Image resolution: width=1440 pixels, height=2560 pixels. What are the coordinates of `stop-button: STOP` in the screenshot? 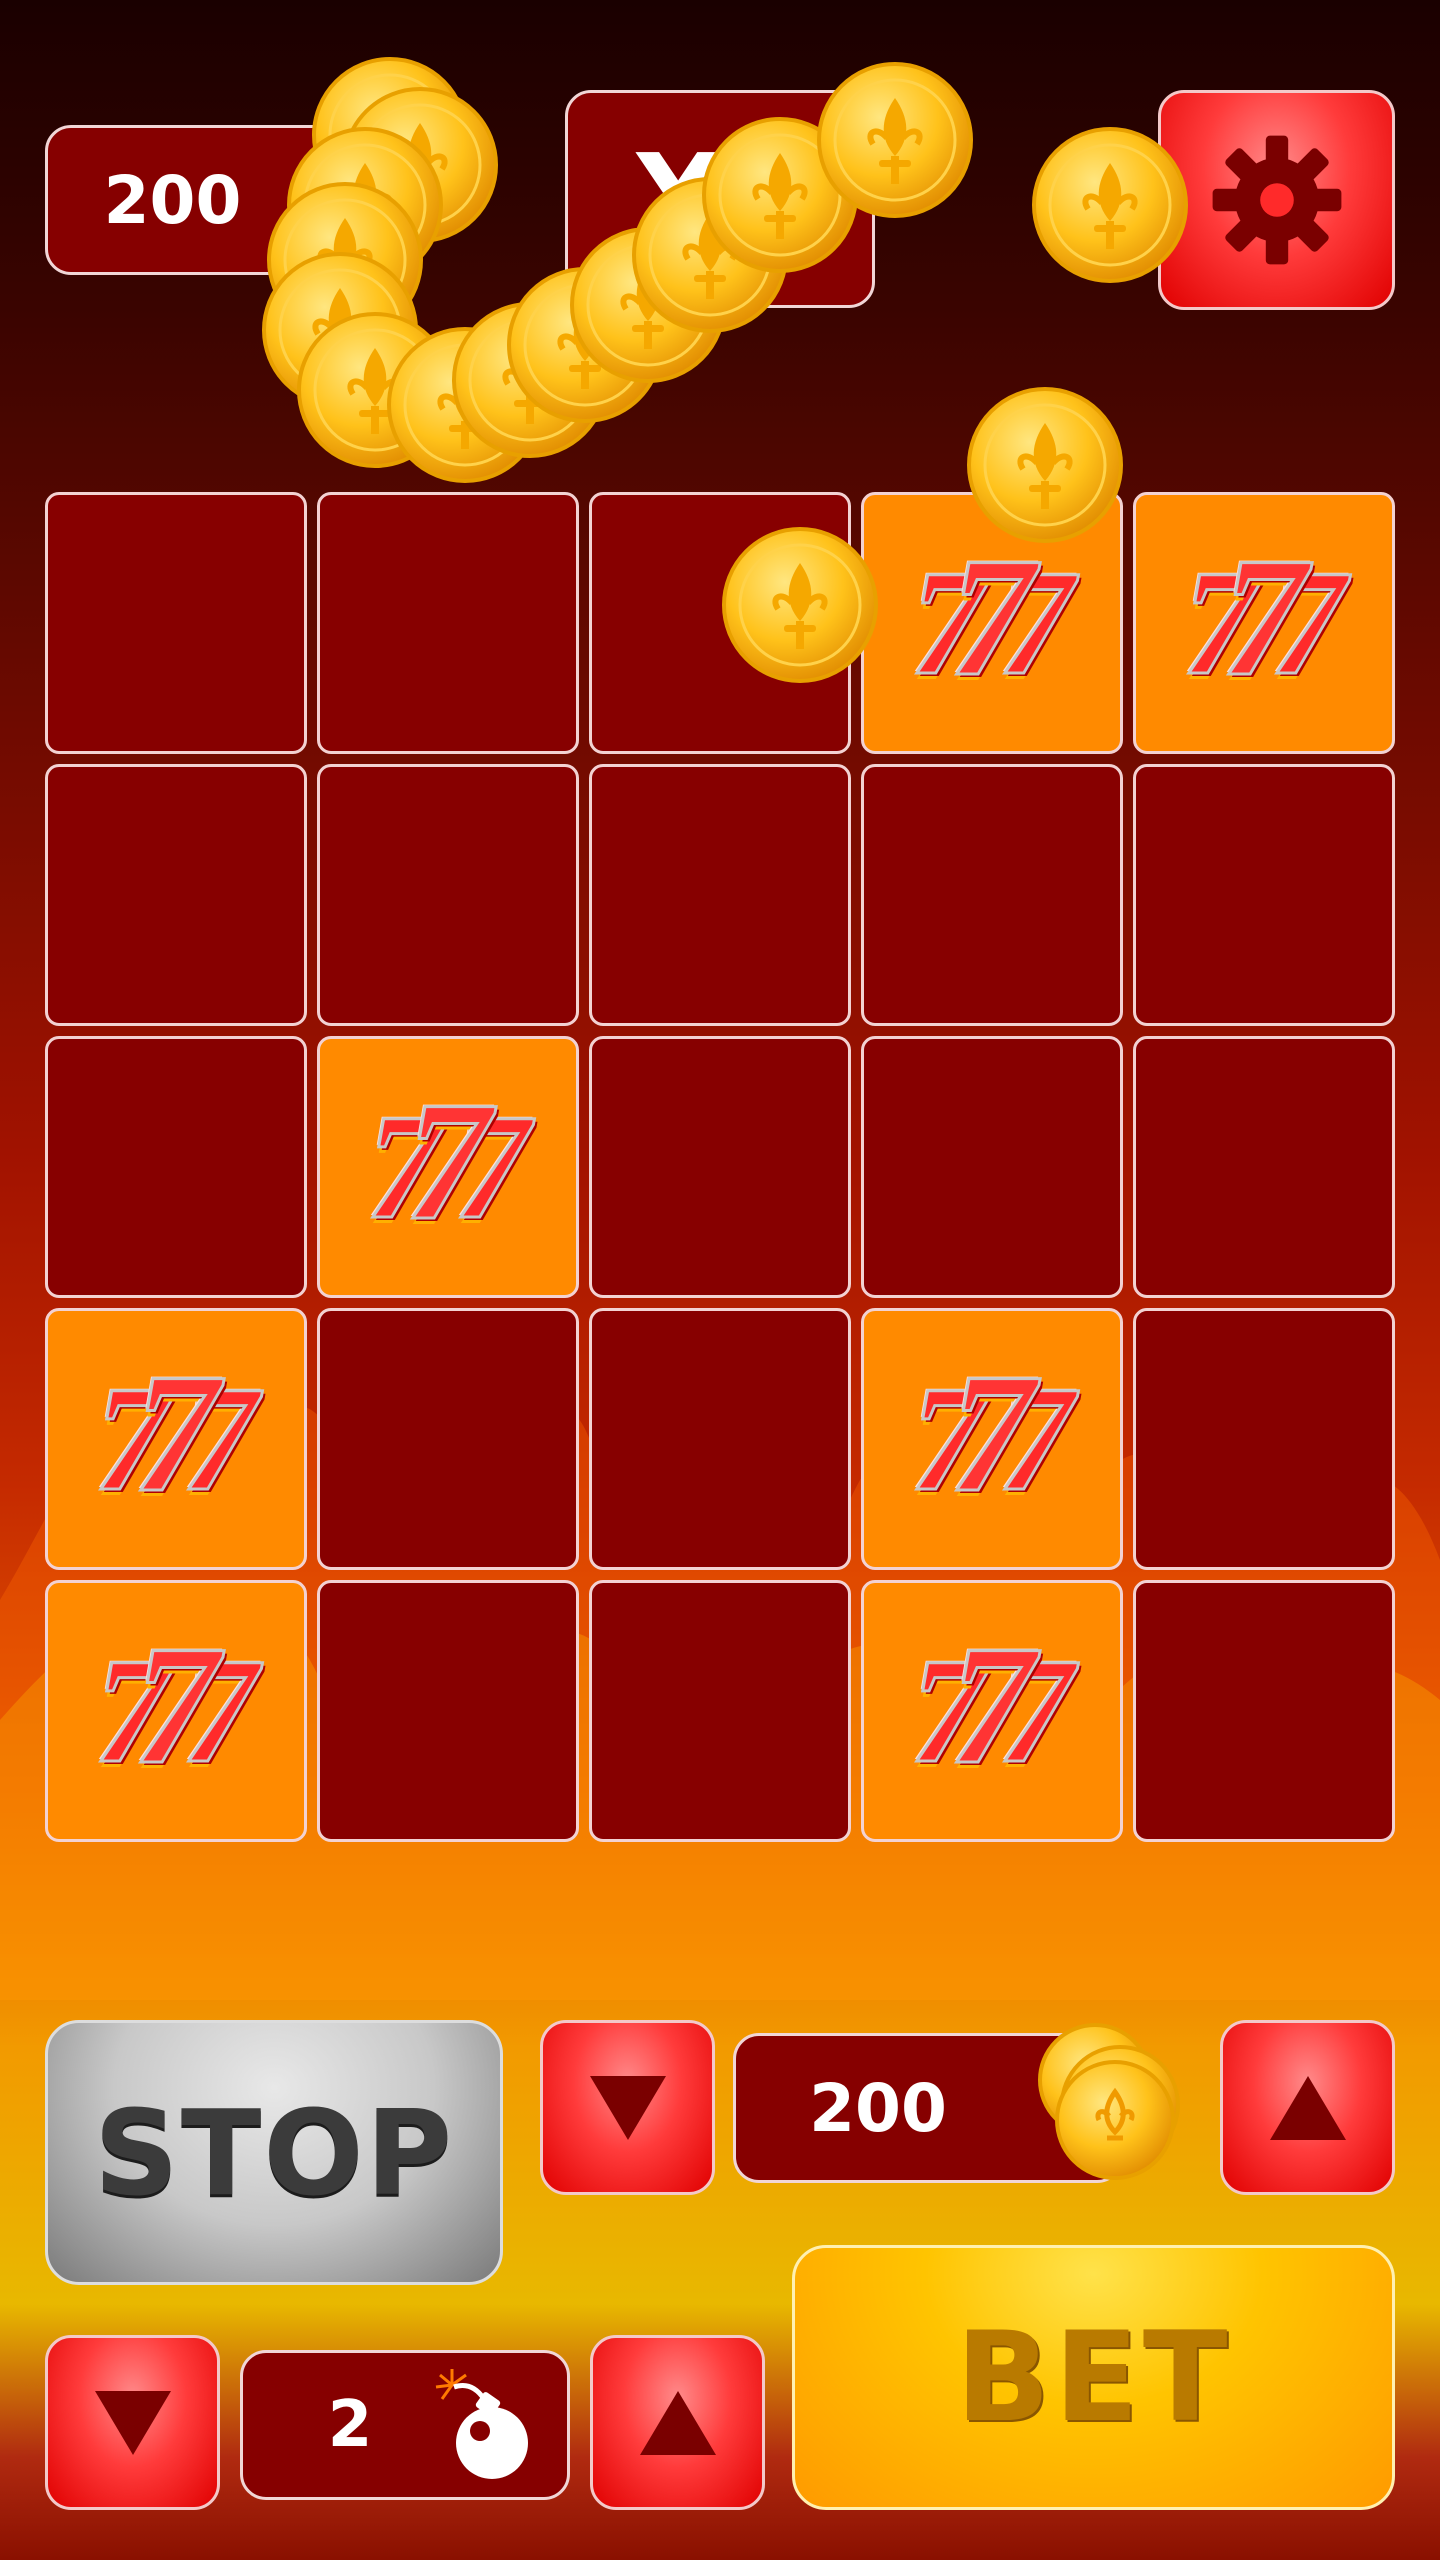 It's located at (274, 2152).